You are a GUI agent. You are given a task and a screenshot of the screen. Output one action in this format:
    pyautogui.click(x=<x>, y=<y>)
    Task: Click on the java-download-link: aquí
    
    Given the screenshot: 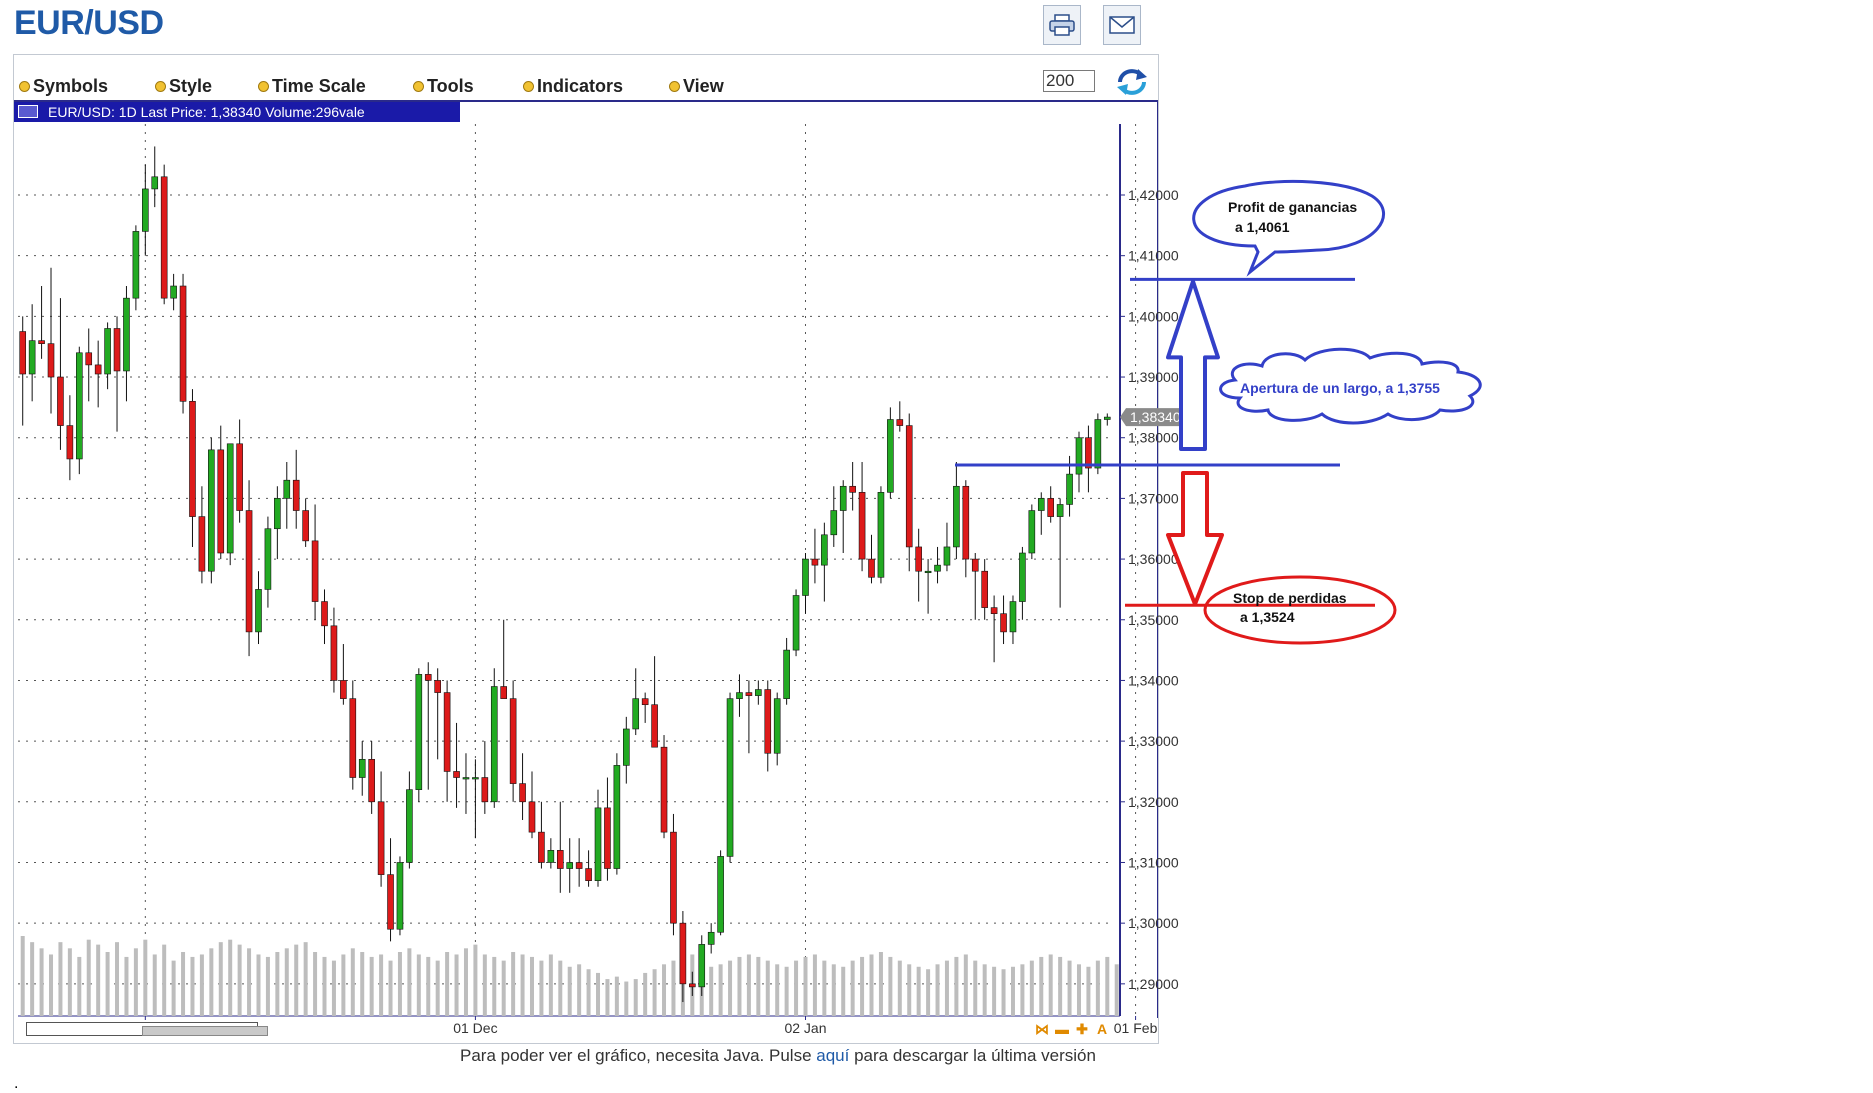 What is the action you would take?
    pyautogui.click(x=832, y=1055)
    